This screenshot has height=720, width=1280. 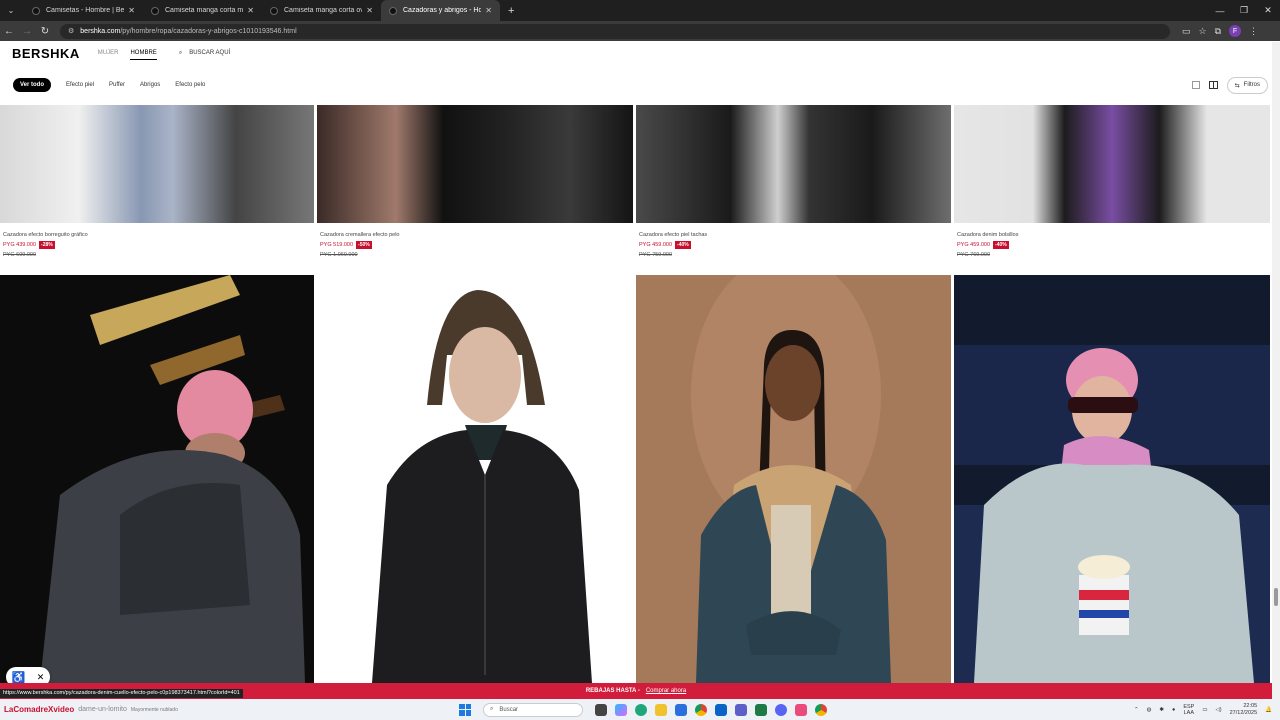 What do you see at coordinates (204, 53) in the screenshot?
I see `search-bar: ⌕ BUSCAR AQUÍ` at bounding box center [204, 53].